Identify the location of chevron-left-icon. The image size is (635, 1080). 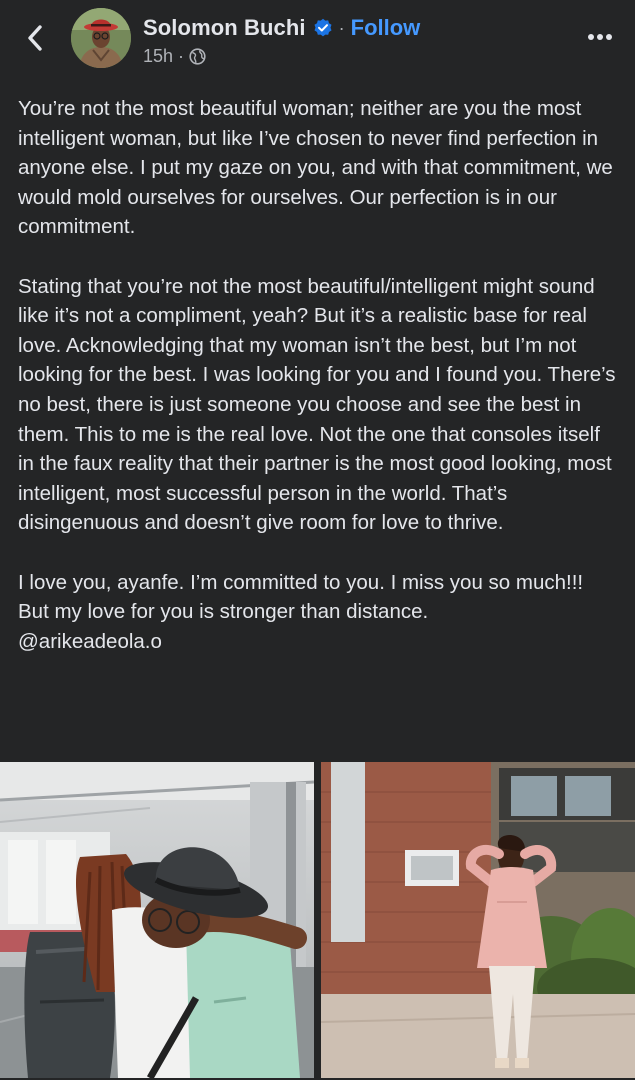
(35, 38).